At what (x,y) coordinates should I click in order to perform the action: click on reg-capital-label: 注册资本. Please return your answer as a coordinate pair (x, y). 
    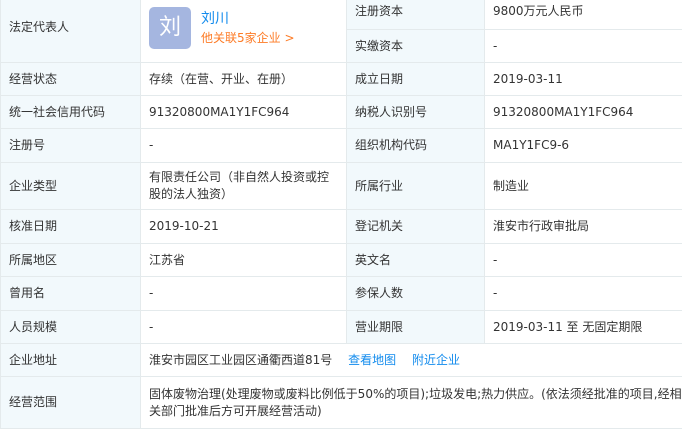
    Looking at the image, I should click on (416, 15).